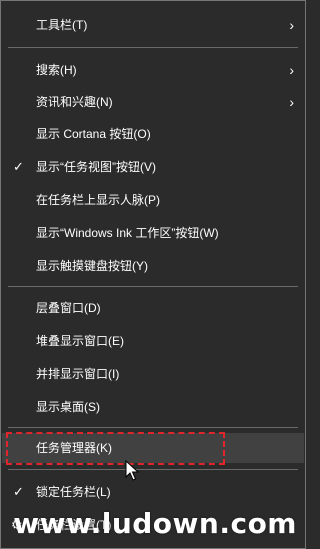 The height and width of the screenshot is (549, 320). I want to click on menu-item-label: 显示触摸键盘按钮(Y), so click(92, 266).